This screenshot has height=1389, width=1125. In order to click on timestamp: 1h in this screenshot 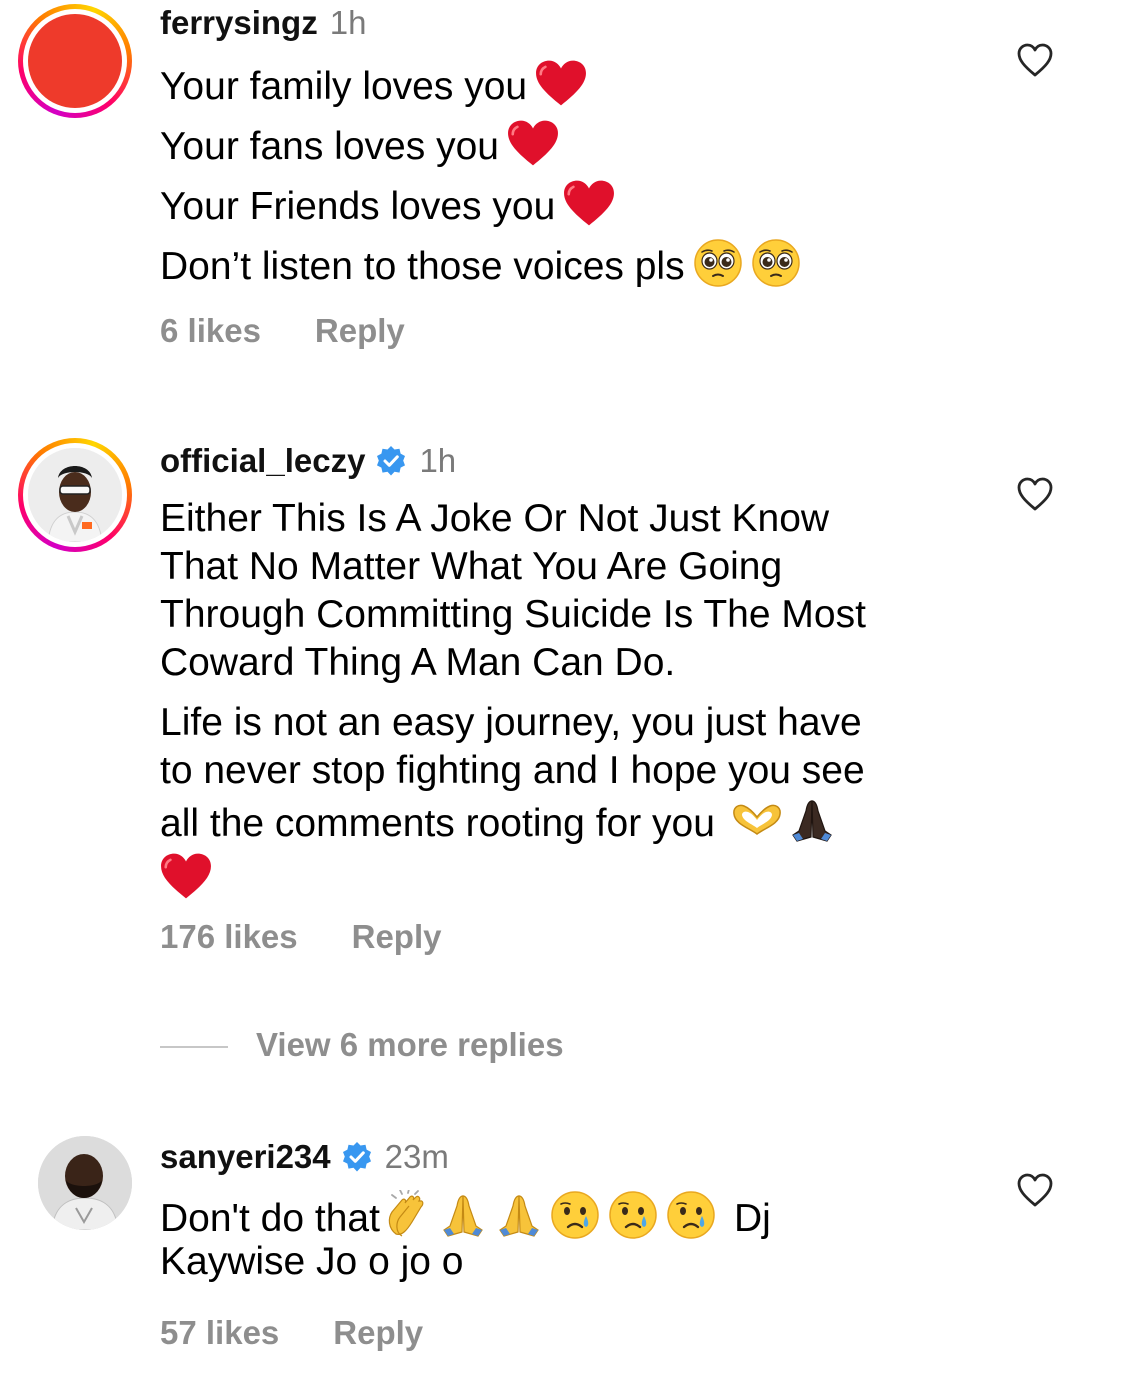, I will do `click(438, 460)`.